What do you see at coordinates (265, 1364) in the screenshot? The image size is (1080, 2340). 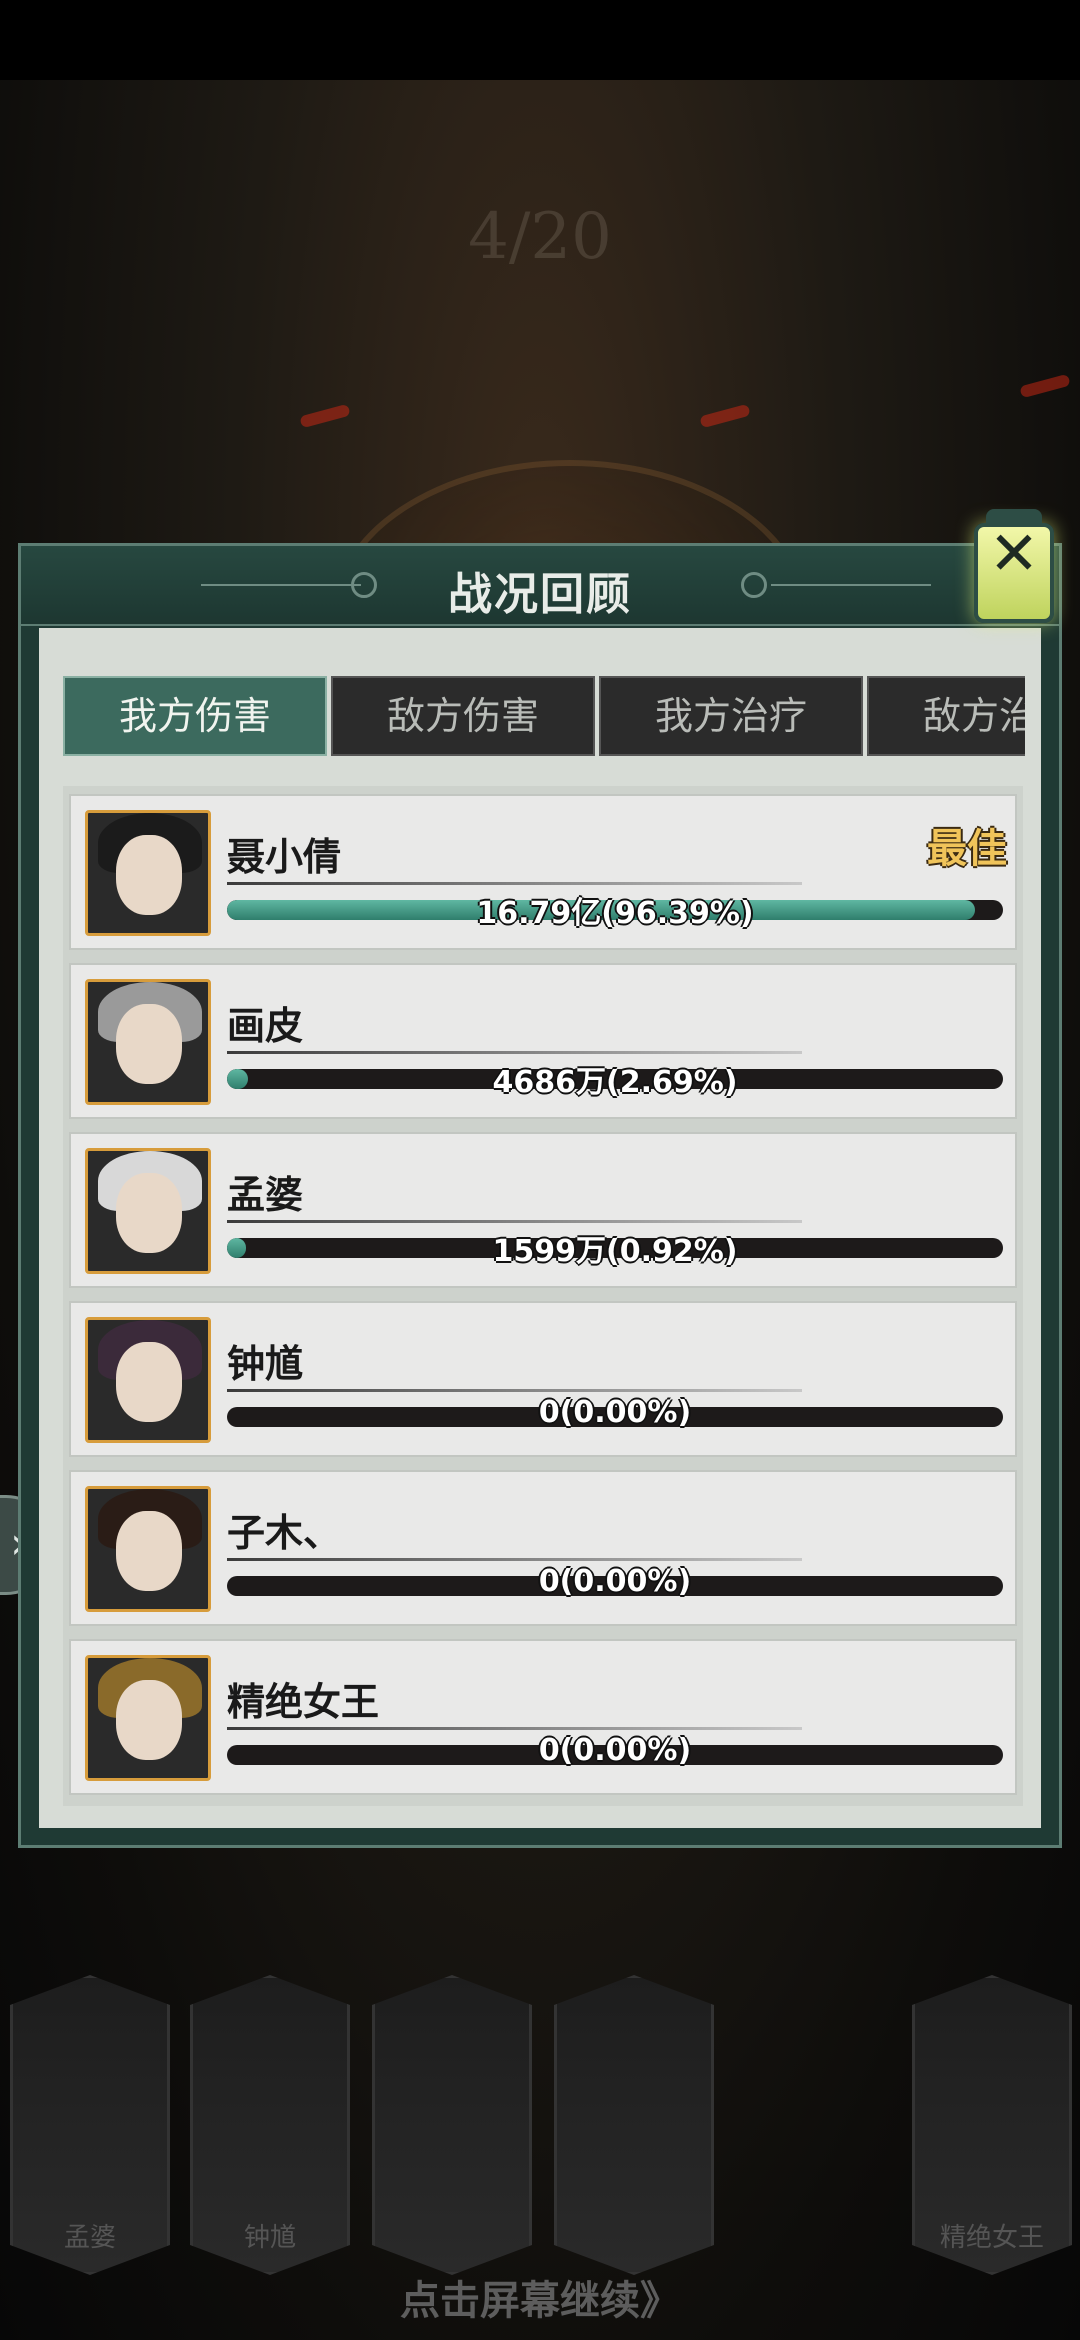 I see `hero-name: 钟馗` at bounding box center [265, 1364].